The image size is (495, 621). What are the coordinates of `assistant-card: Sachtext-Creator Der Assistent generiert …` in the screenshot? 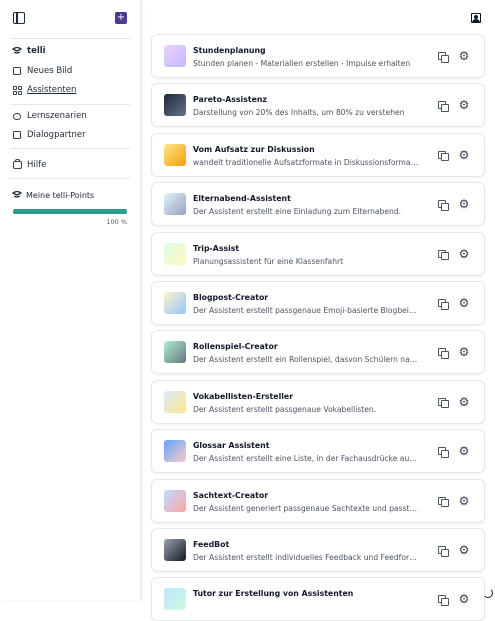 It's located at (318, 500).